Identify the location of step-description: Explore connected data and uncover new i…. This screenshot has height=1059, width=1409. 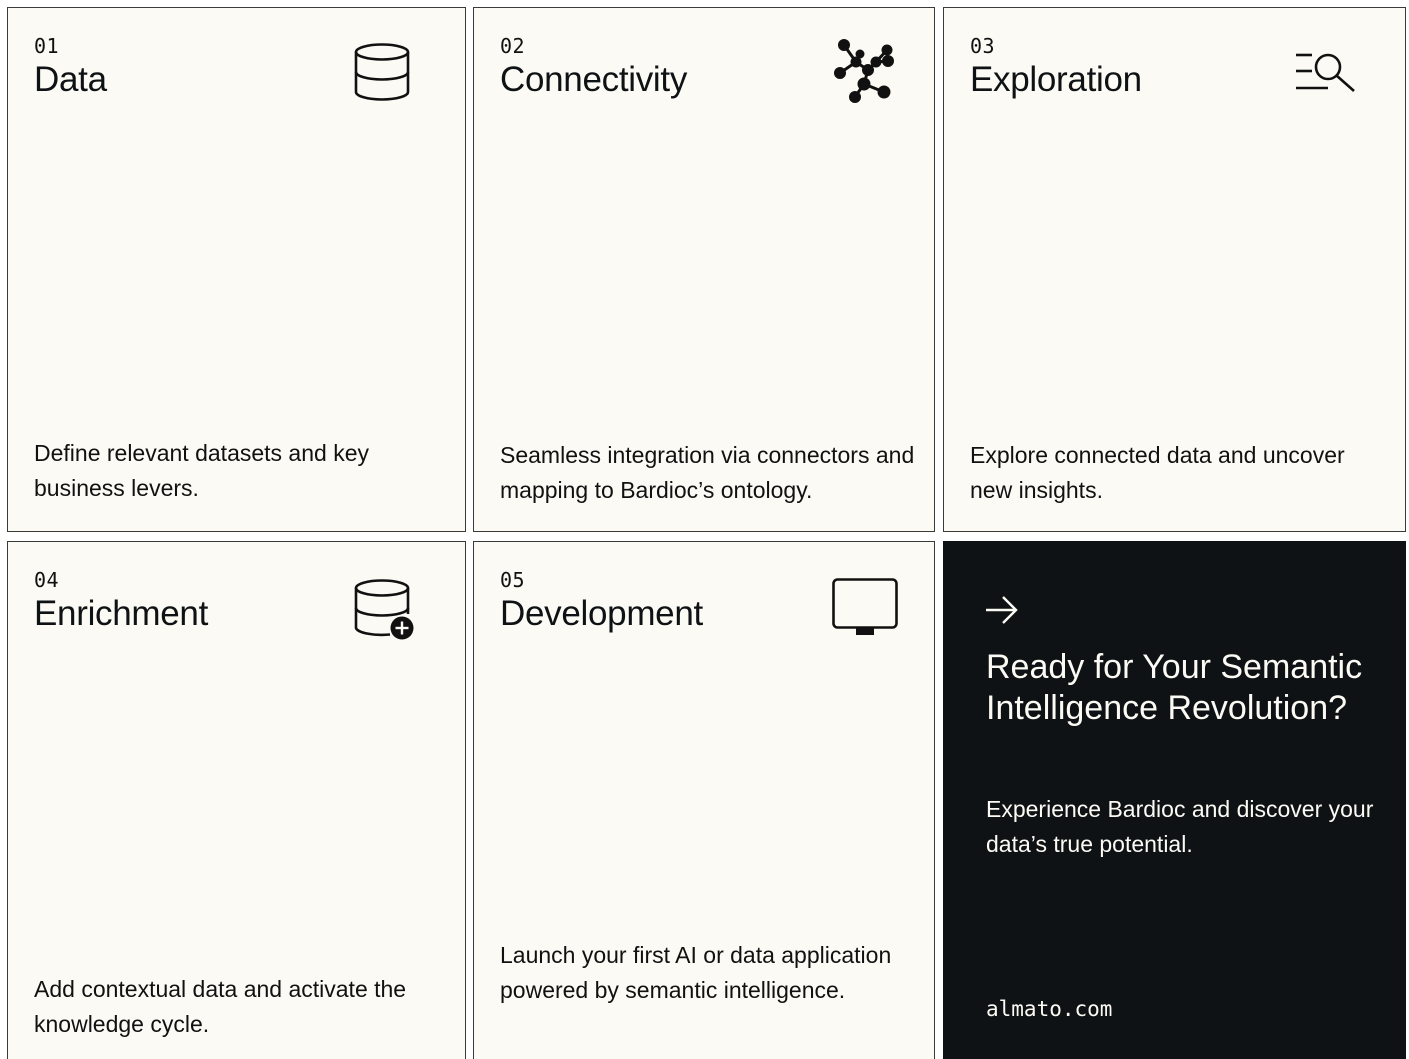
(1157, 472).